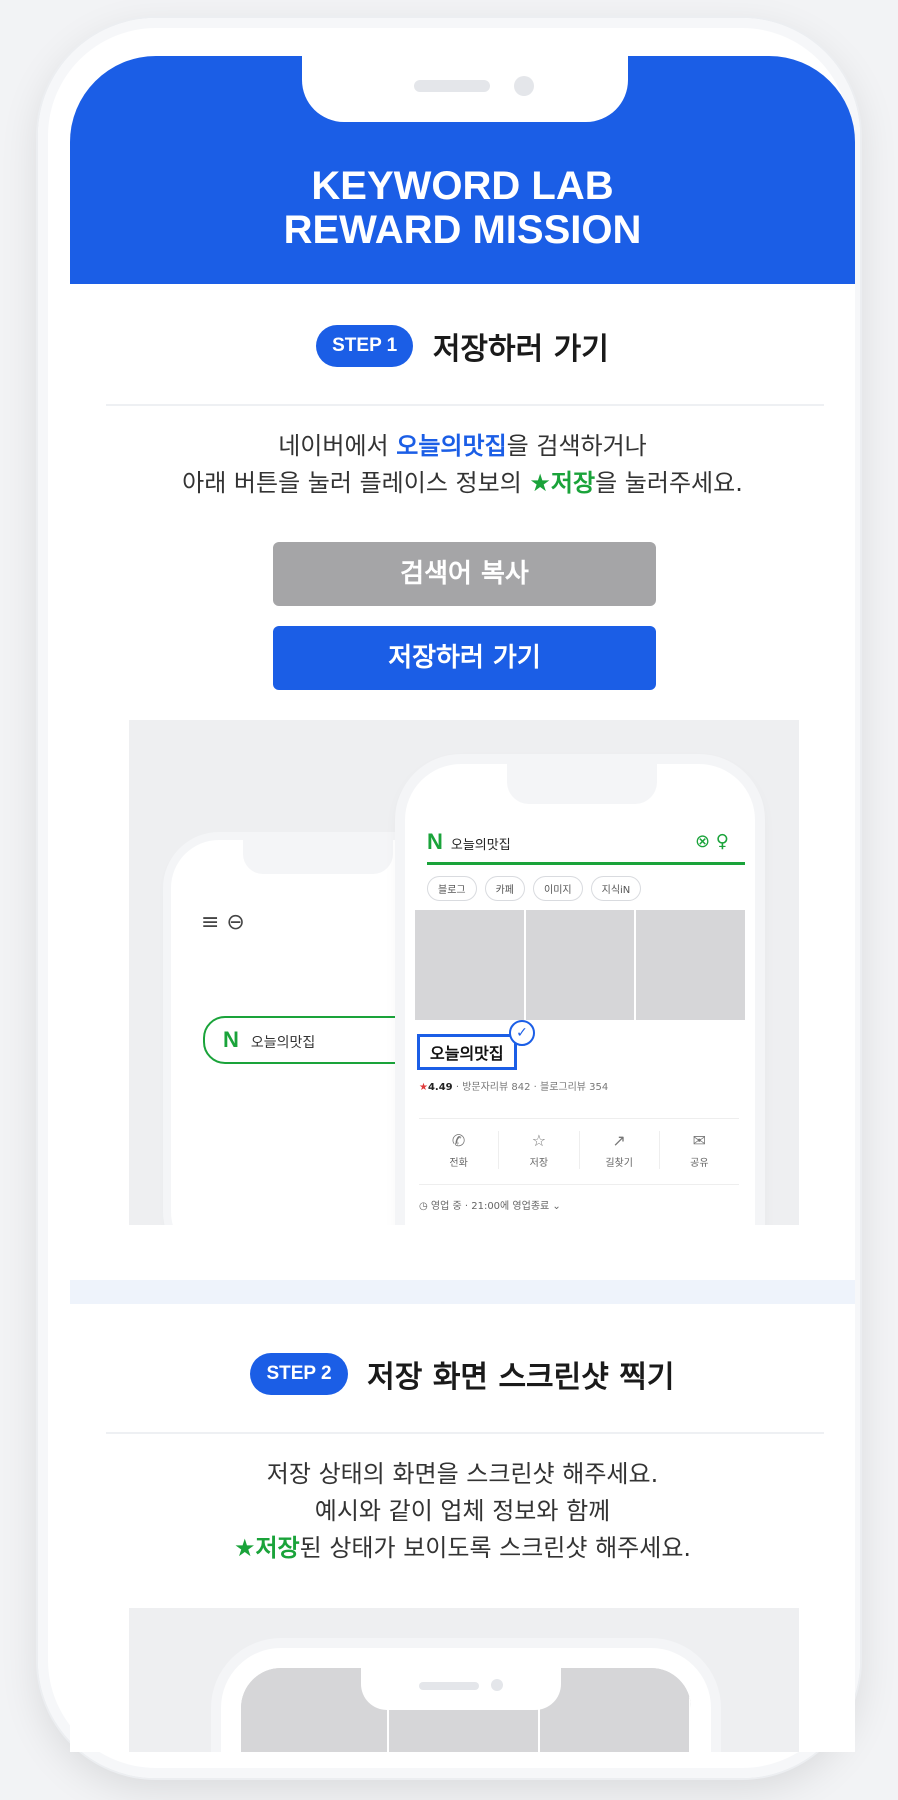 This screenshot has height=1800, width=898. Describe the element at coordinates (699, 1140) in the screenshot. I see `share-icon: ✉` at that location.